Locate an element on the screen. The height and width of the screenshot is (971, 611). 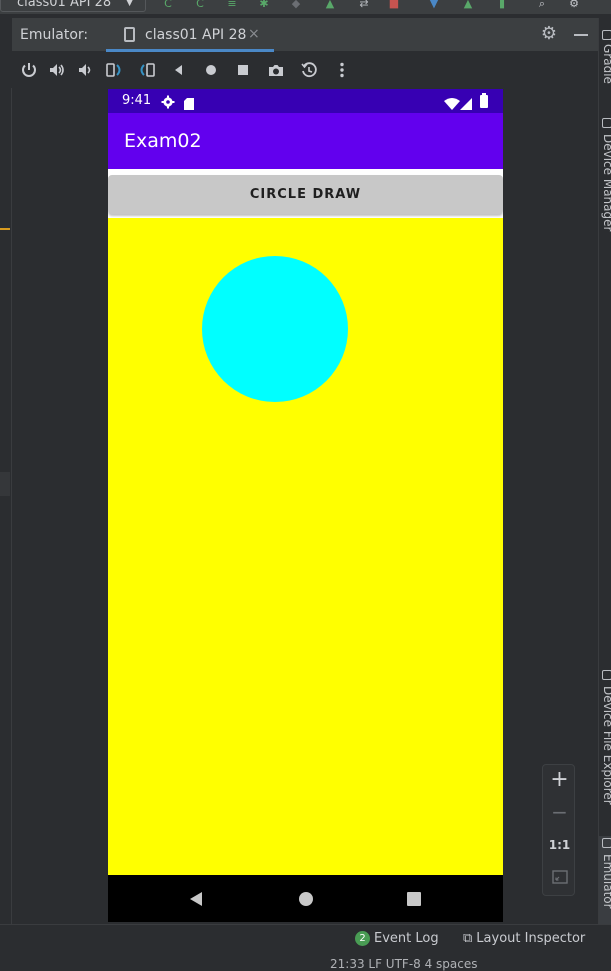
zoom-out-button: − is located at coordinates (559, 812).